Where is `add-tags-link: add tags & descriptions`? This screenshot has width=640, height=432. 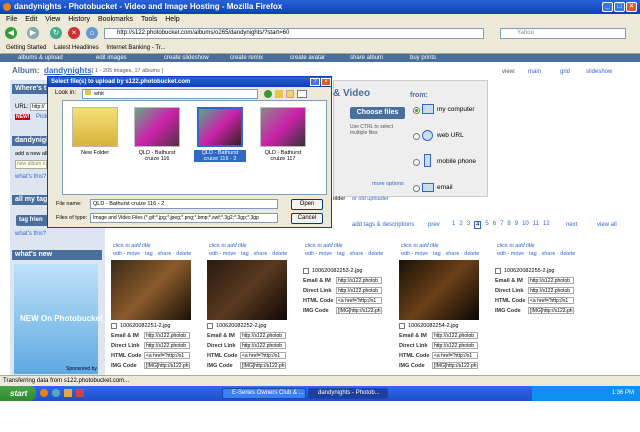 add-tags-link: add tags & descriptions is located at coordinates (383, 225).